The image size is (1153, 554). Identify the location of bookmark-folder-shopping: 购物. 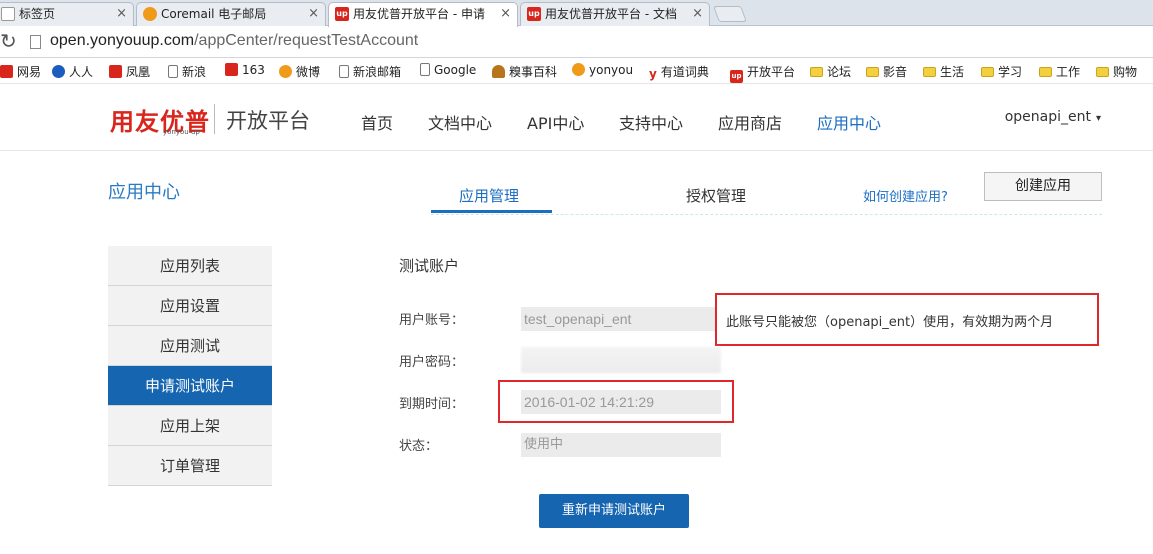
(1116, 71).